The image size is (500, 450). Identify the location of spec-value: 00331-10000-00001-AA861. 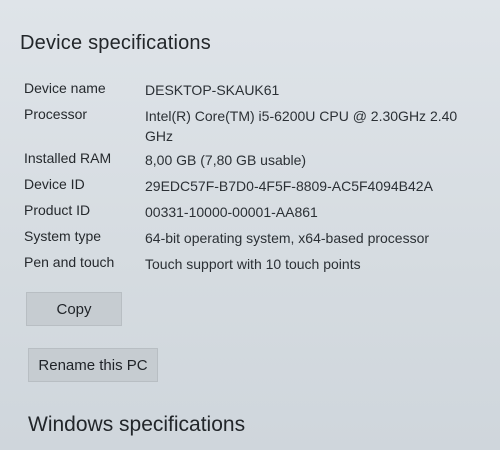
(231, 212).